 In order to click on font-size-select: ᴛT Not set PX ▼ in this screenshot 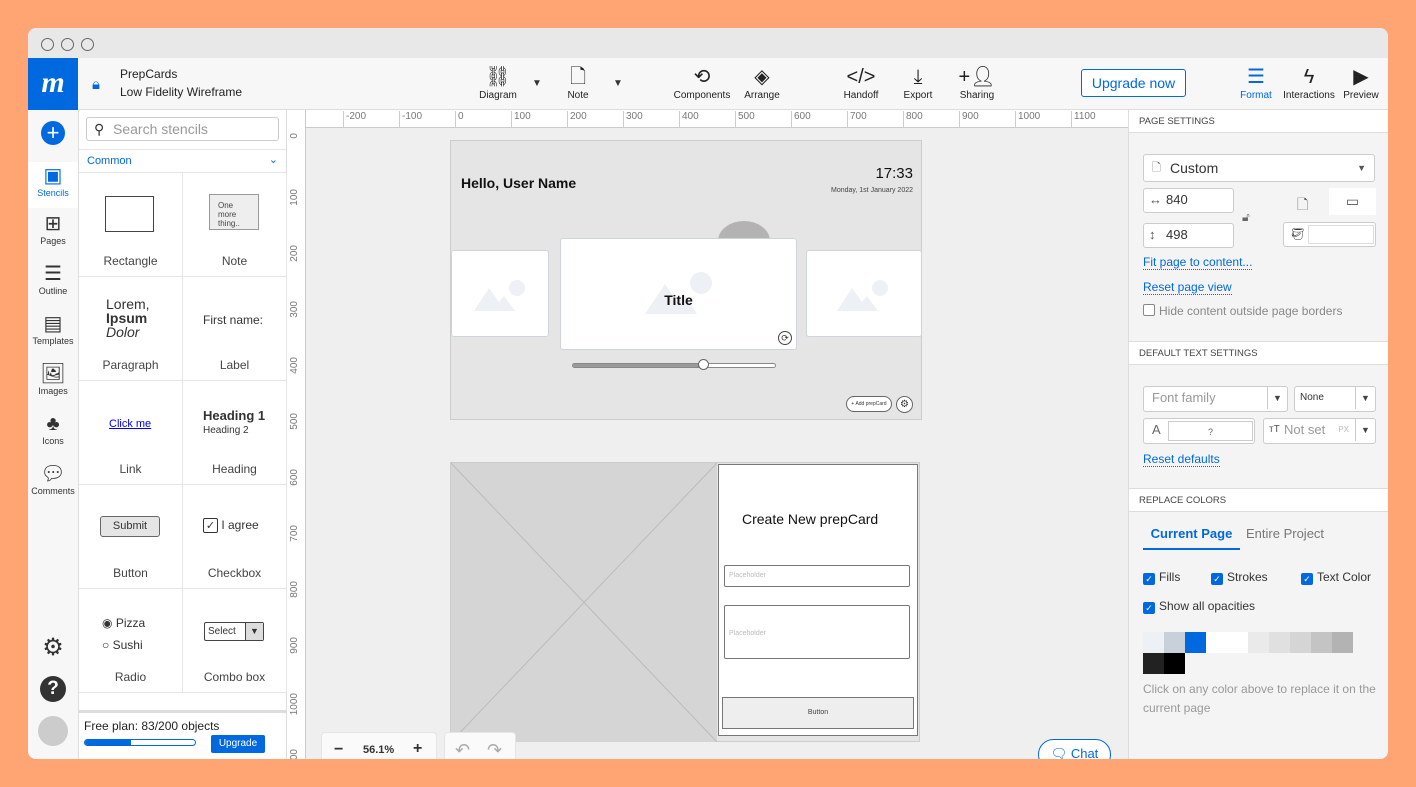, I will do `click(1319, 431)`.